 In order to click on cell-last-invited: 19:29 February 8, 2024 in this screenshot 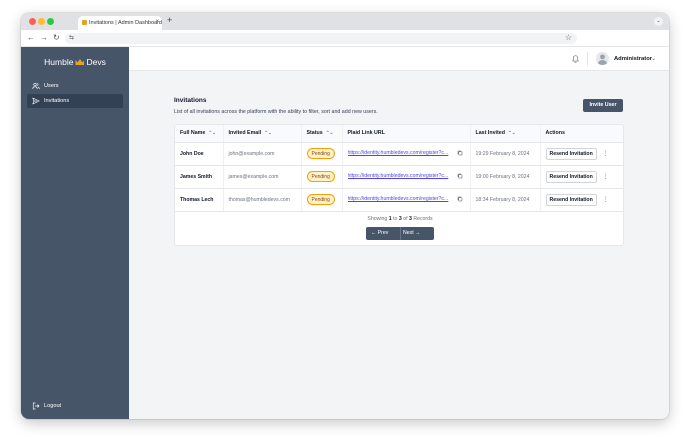, I will do `click(505, 154)`.